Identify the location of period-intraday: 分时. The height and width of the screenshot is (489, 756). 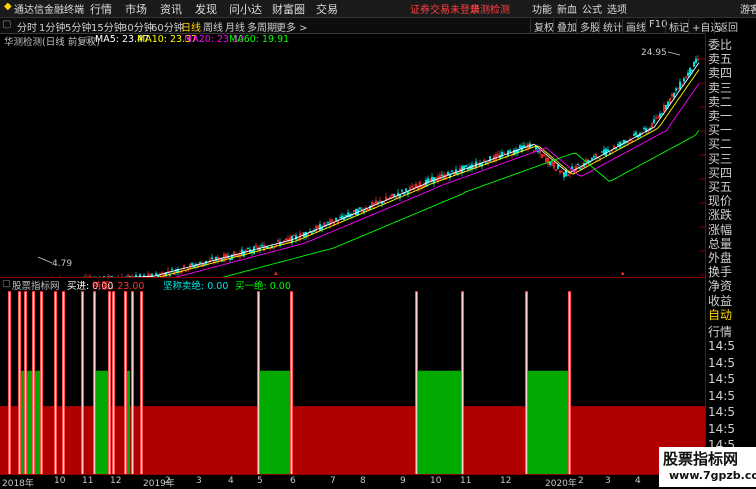
(27, 26).